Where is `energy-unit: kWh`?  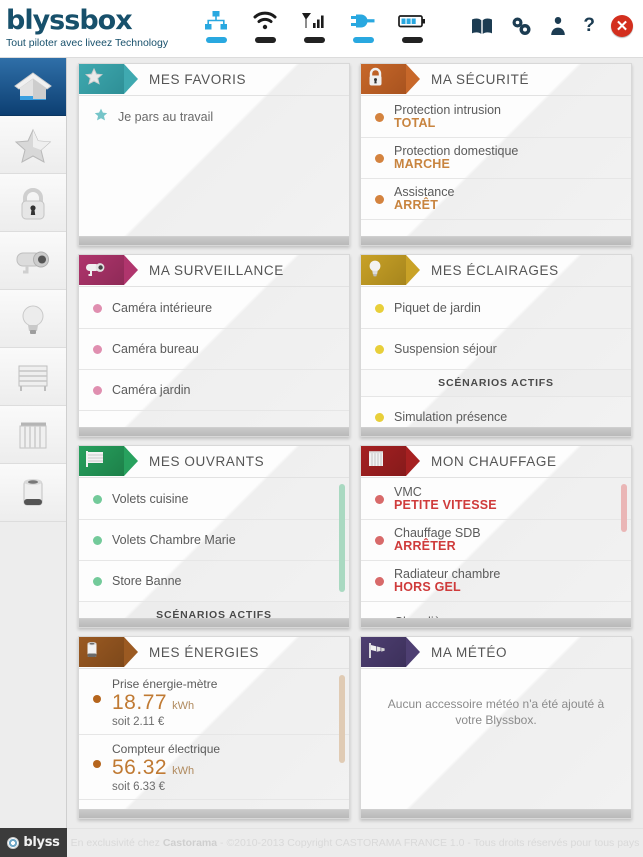
energy-unit: kWh is located at coordinates (183, 771).